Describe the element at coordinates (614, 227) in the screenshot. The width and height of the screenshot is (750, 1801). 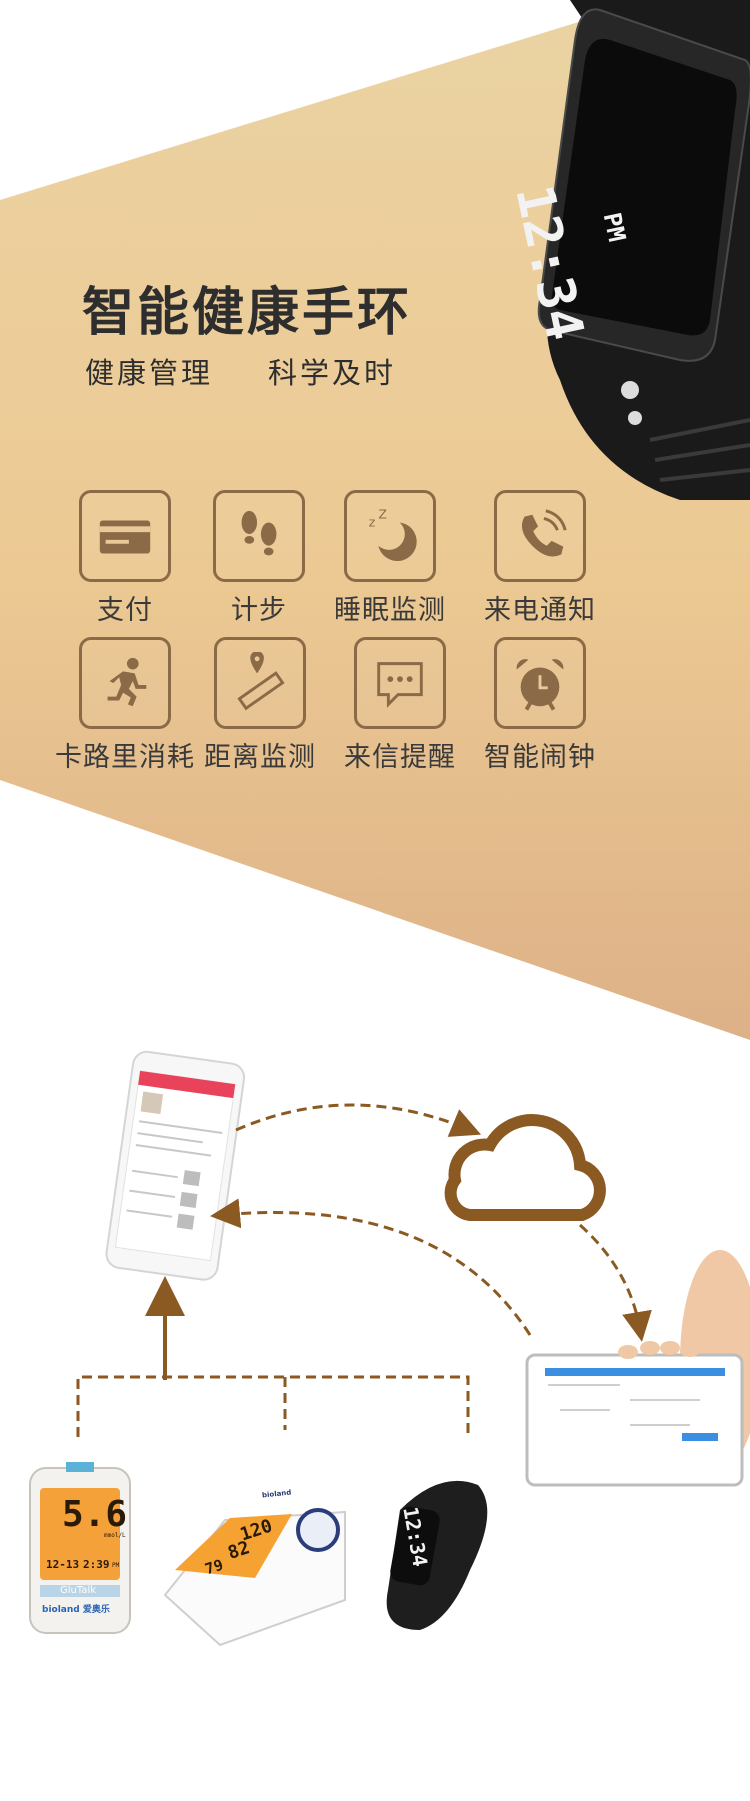
I see `watch-ampm: PM` at that location.